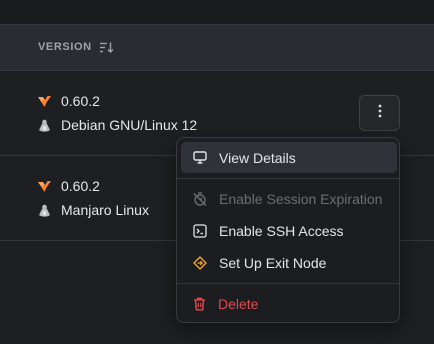 This screenshot has height=344, width=434. Describe the element at coordinates (106, 47) in the screenshot. I see `sort-descending-icon` at that location.